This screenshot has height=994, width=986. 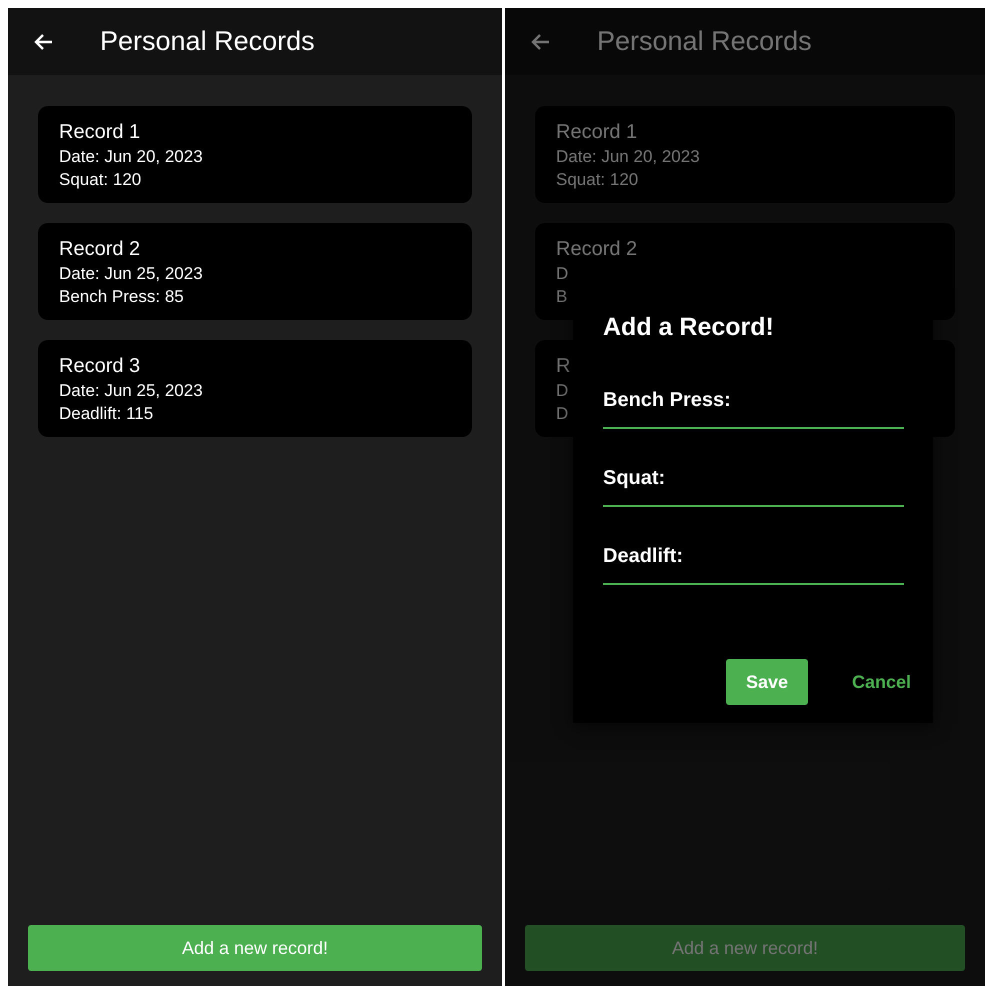 What do you see at coordinates (99, 366) in the screenshot?
I see `record-title: Record 3` at bounding box center [99, 366].